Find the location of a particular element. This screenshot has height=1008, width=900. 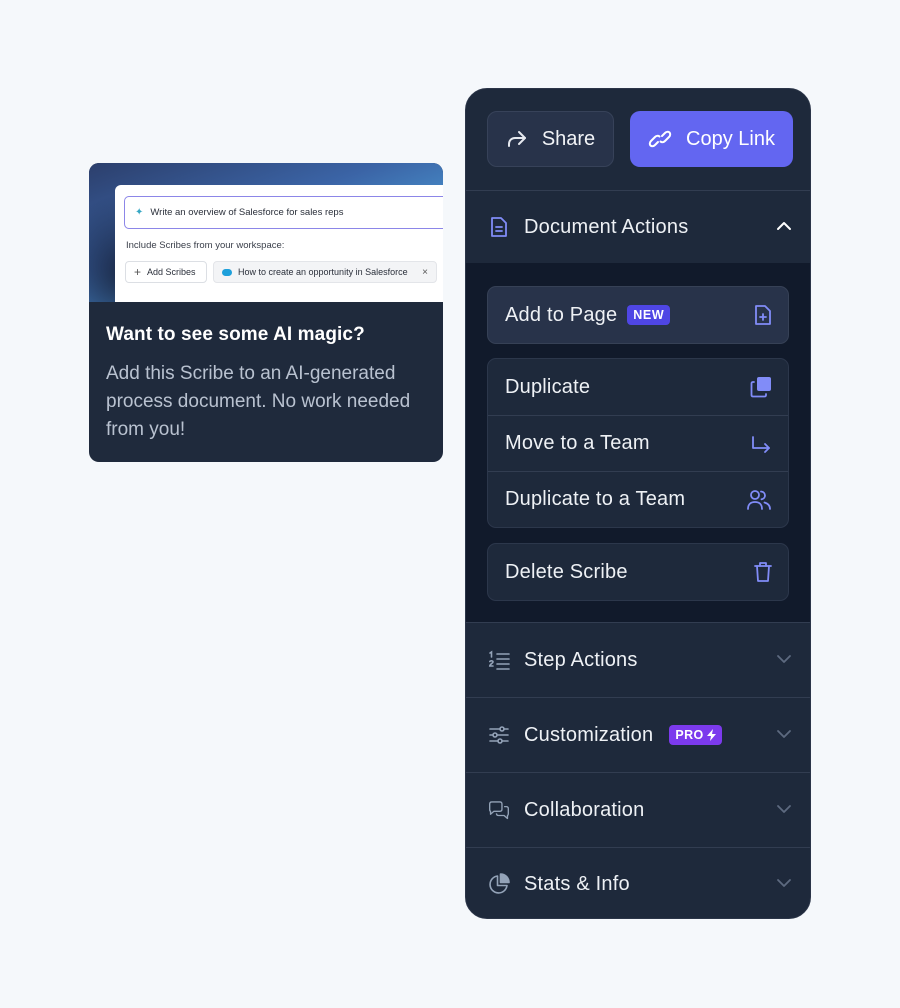

move-to-team-item: Move to a Team is located at coordinates (638, 443).